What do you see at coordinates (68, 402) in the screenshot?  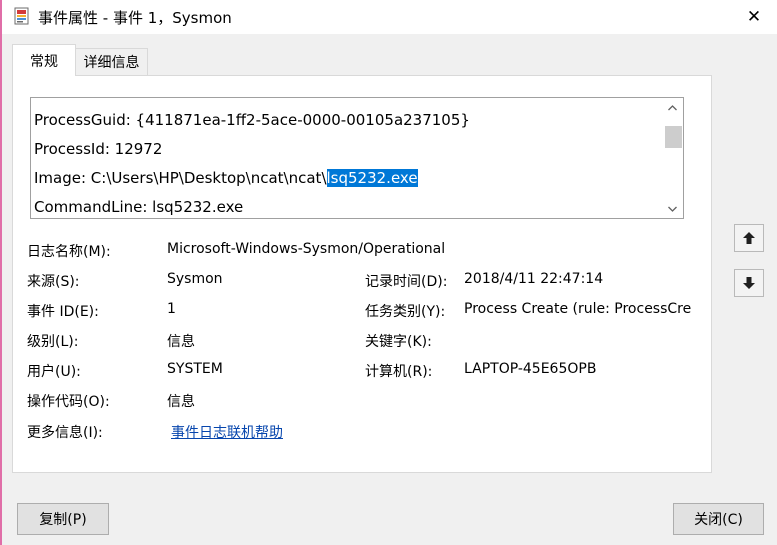 I see `opcode-label: 操作代码(O):` at bounding box center [68, 402].